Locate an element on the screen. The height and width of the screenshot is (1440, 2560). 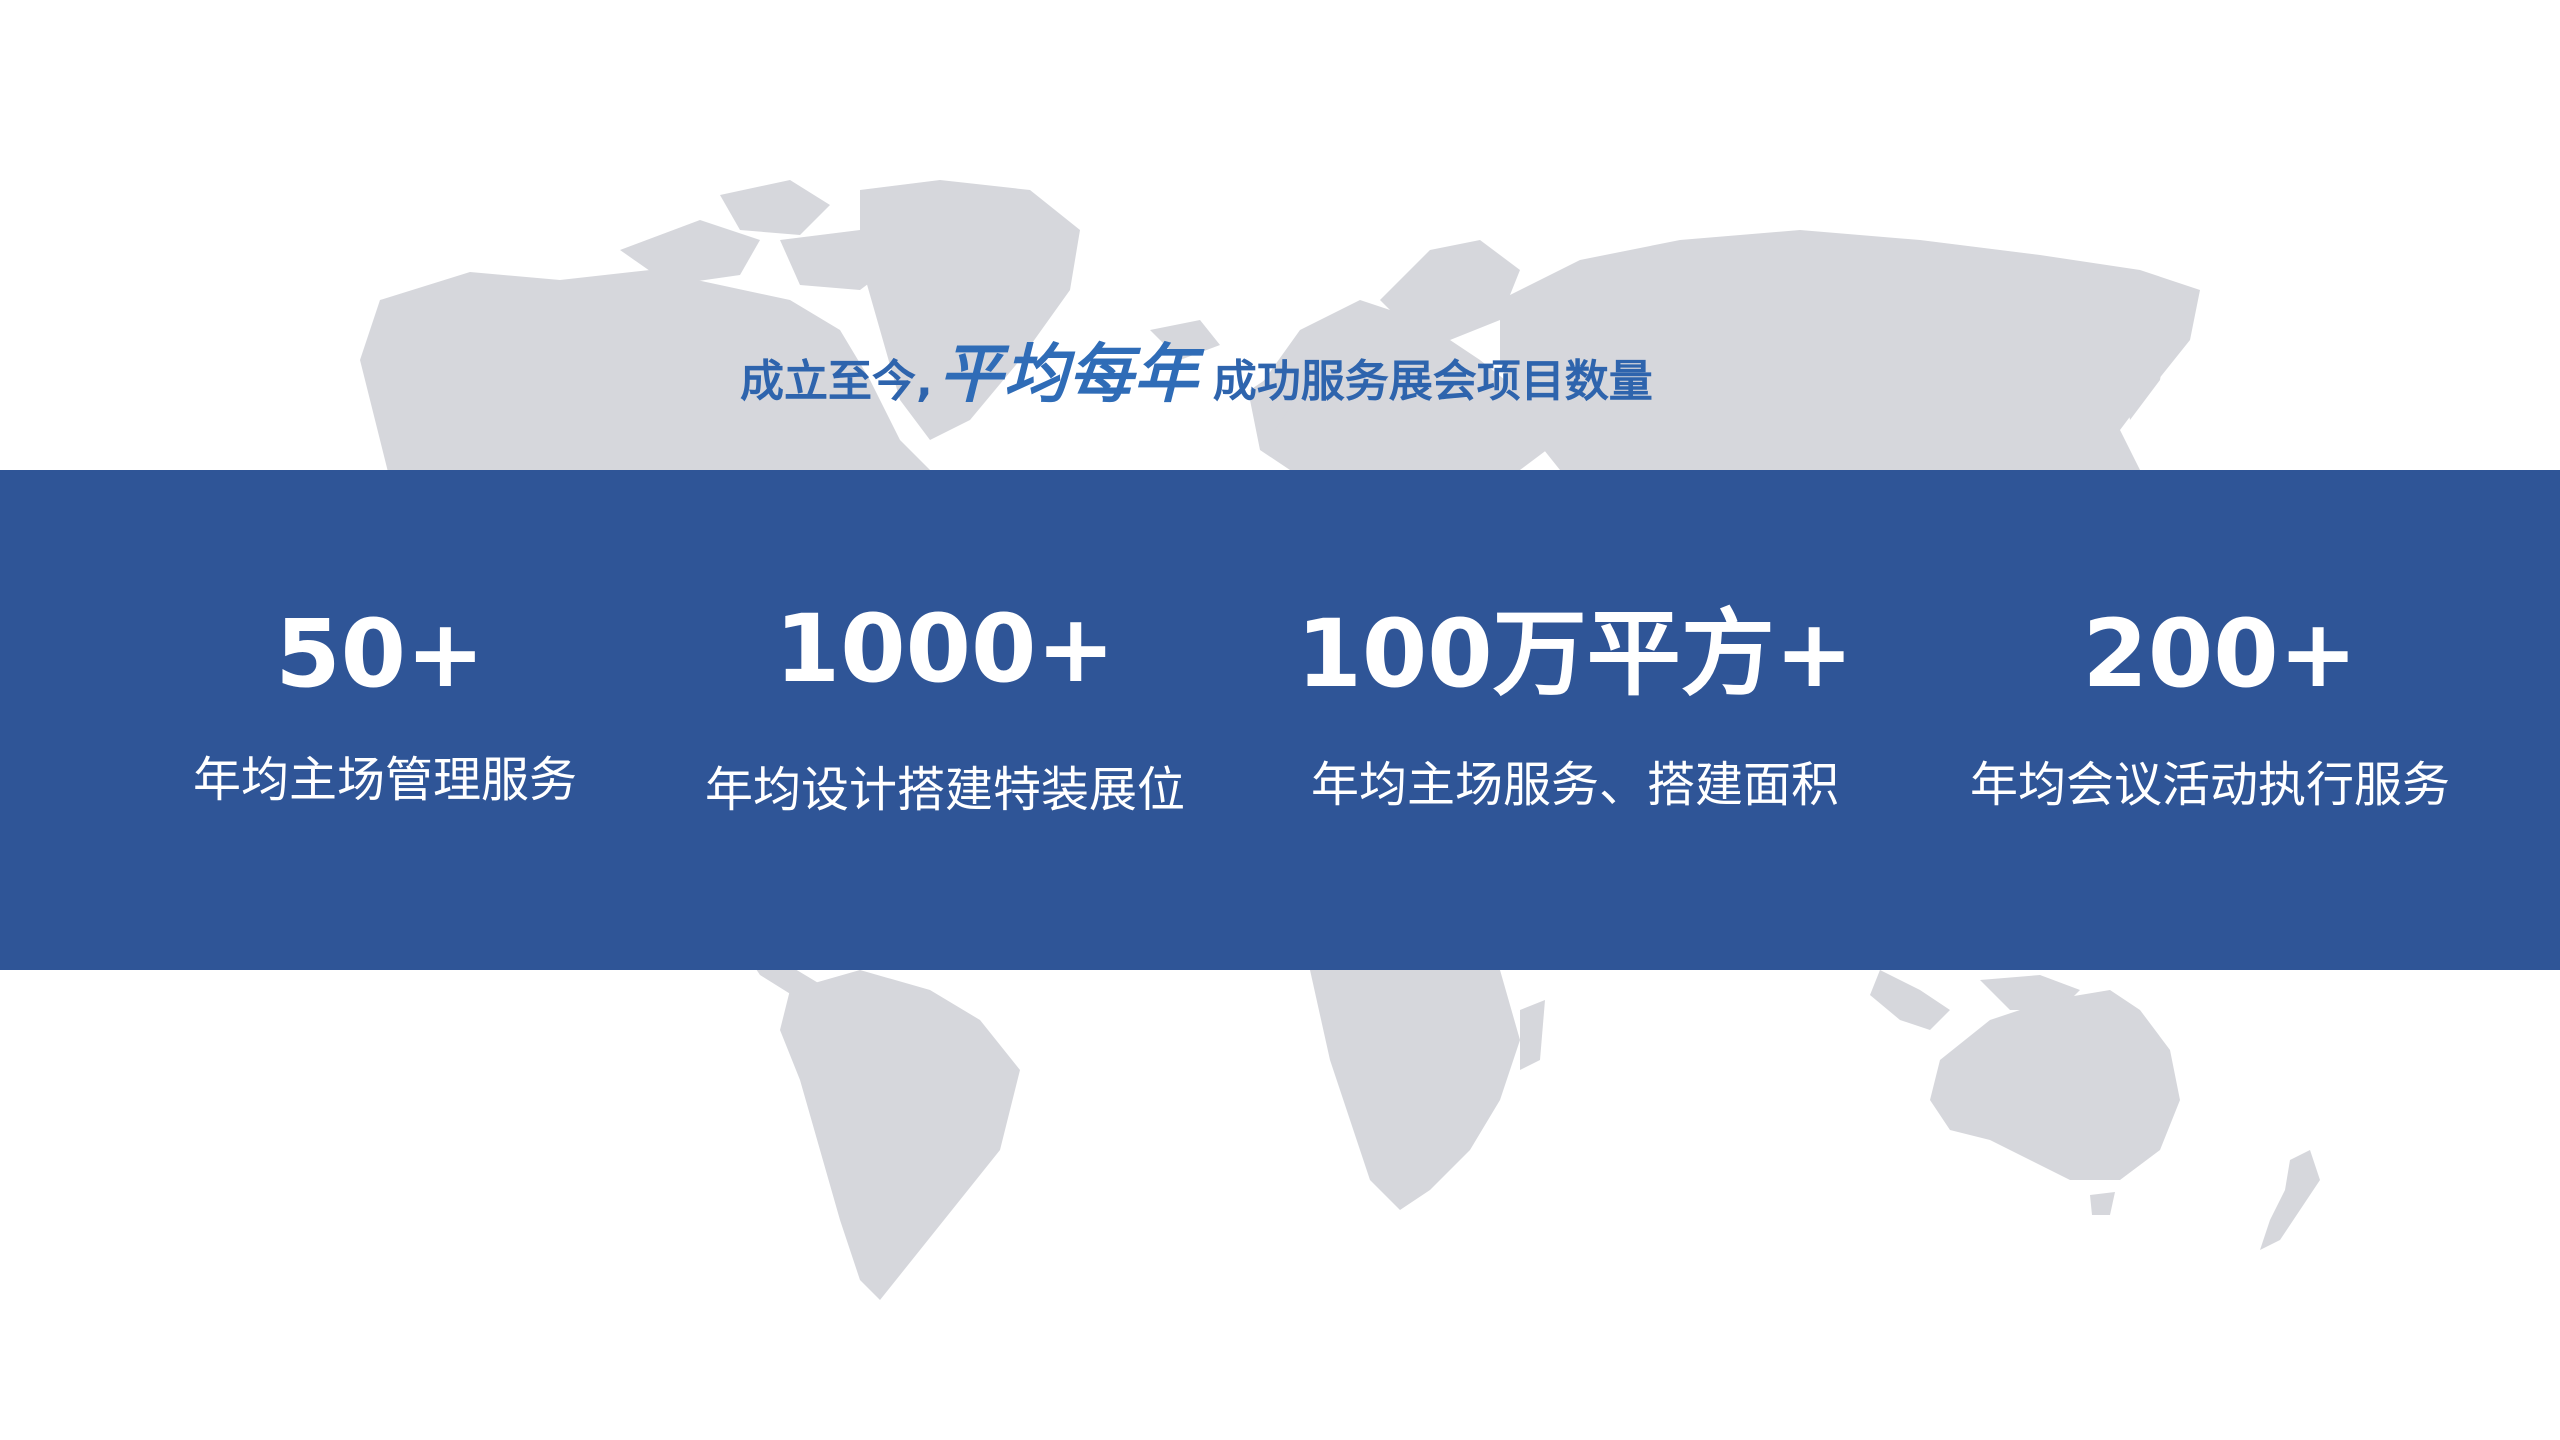
stat-value: 200+ is located at coordinates (2220, 654).